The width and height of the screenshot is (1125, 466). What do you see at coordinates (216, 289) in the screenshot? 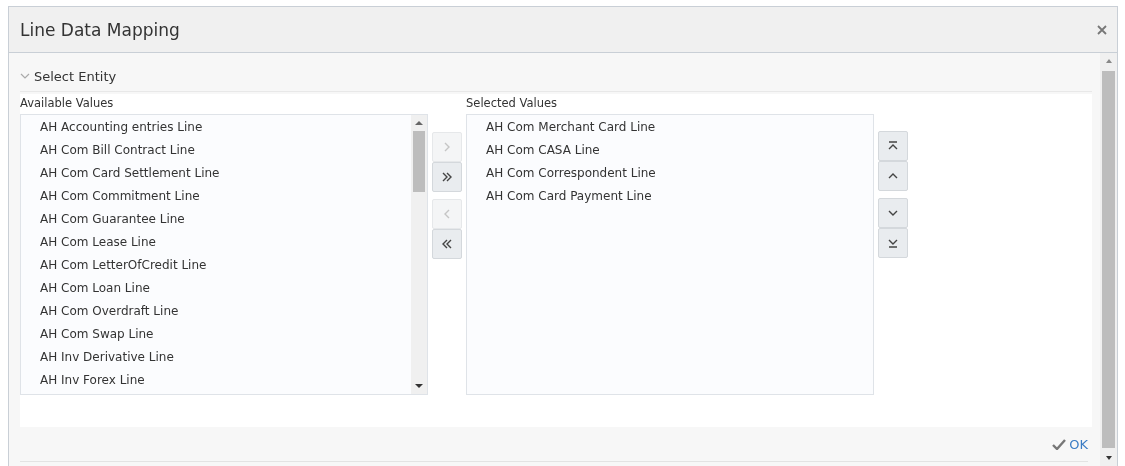
I see `list-item: AH Com Loan Line` at bounding box center [216, 289].